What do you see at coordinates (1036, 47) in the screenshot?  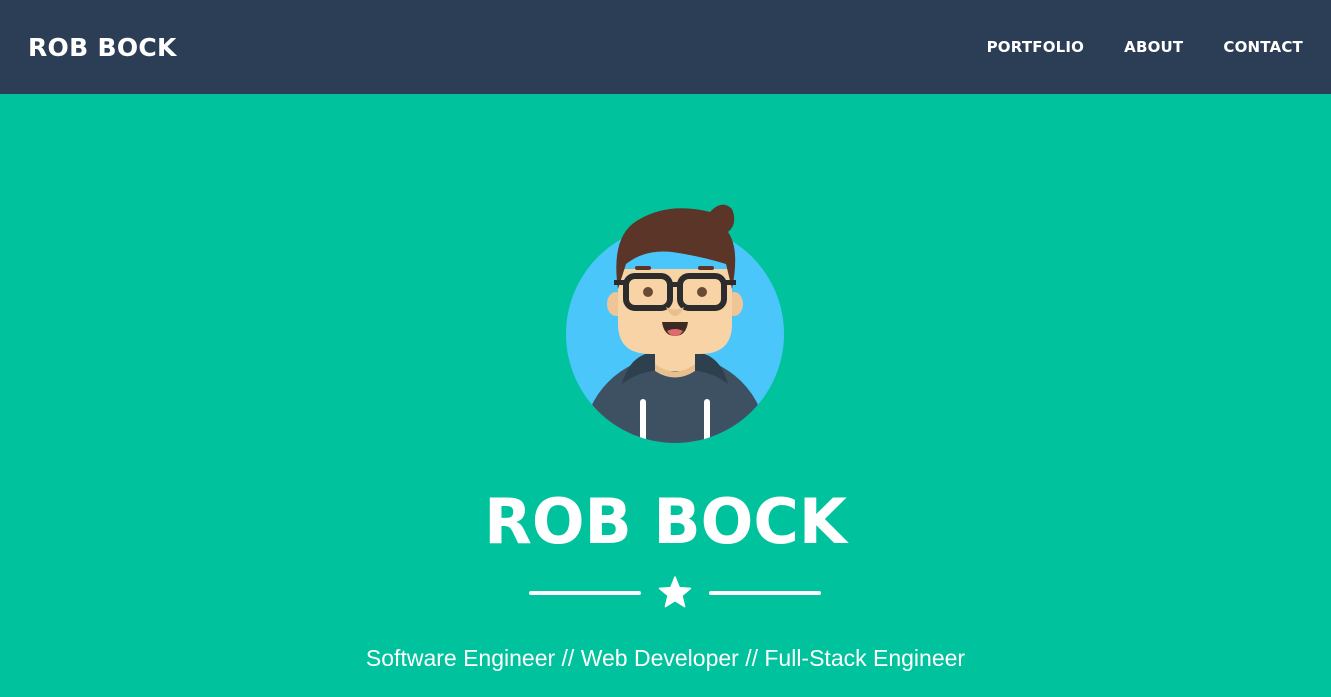 I see `nav-link-portfolio: PORTFOLIO` at bounding box center [1036, 47].